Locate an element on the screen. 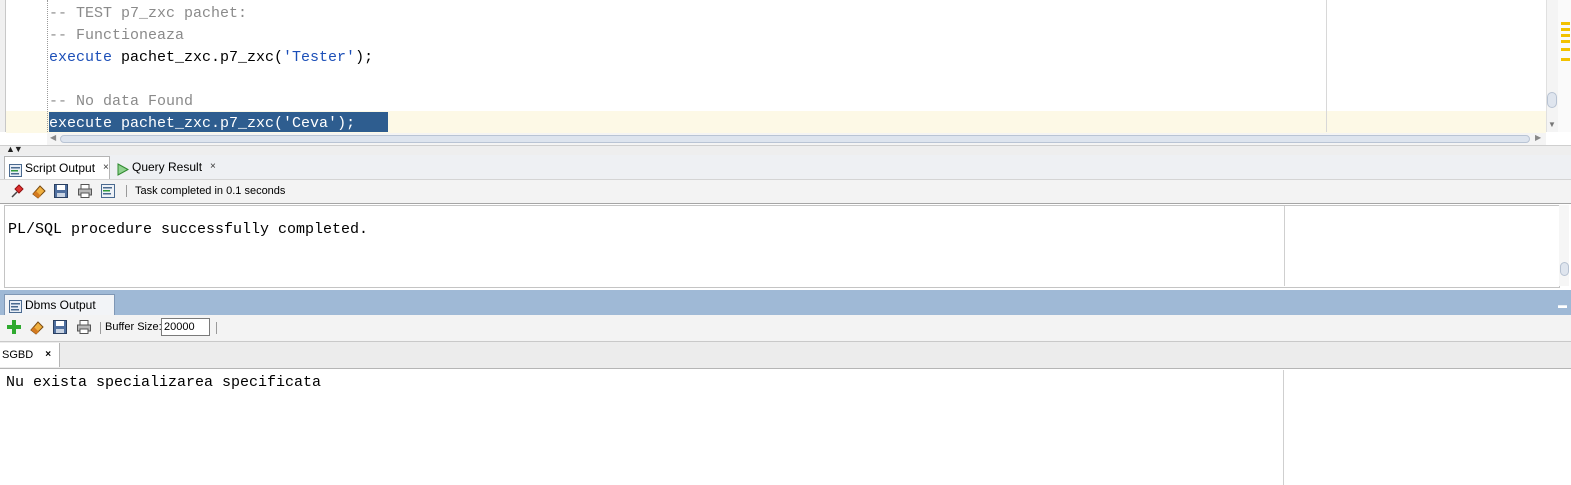 This screenshot has width=1571, height=485. dbms-output-header is located at coordinates (785, 302).